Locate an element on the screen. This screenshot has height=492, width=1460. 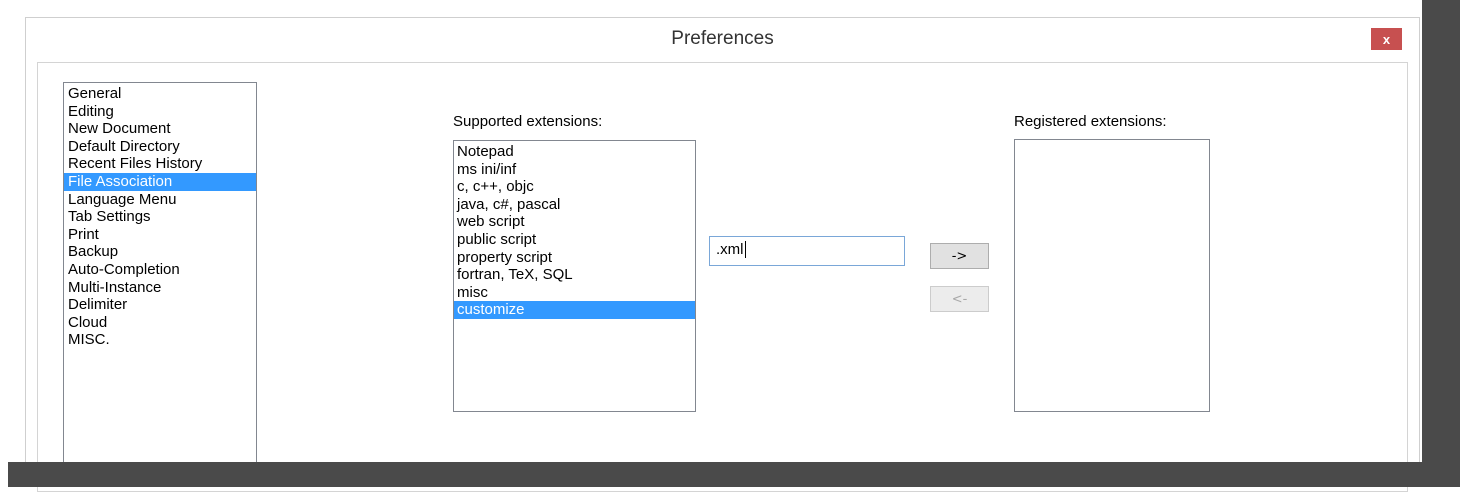
add-extension-button: -> is located at coordinates (959, 256).